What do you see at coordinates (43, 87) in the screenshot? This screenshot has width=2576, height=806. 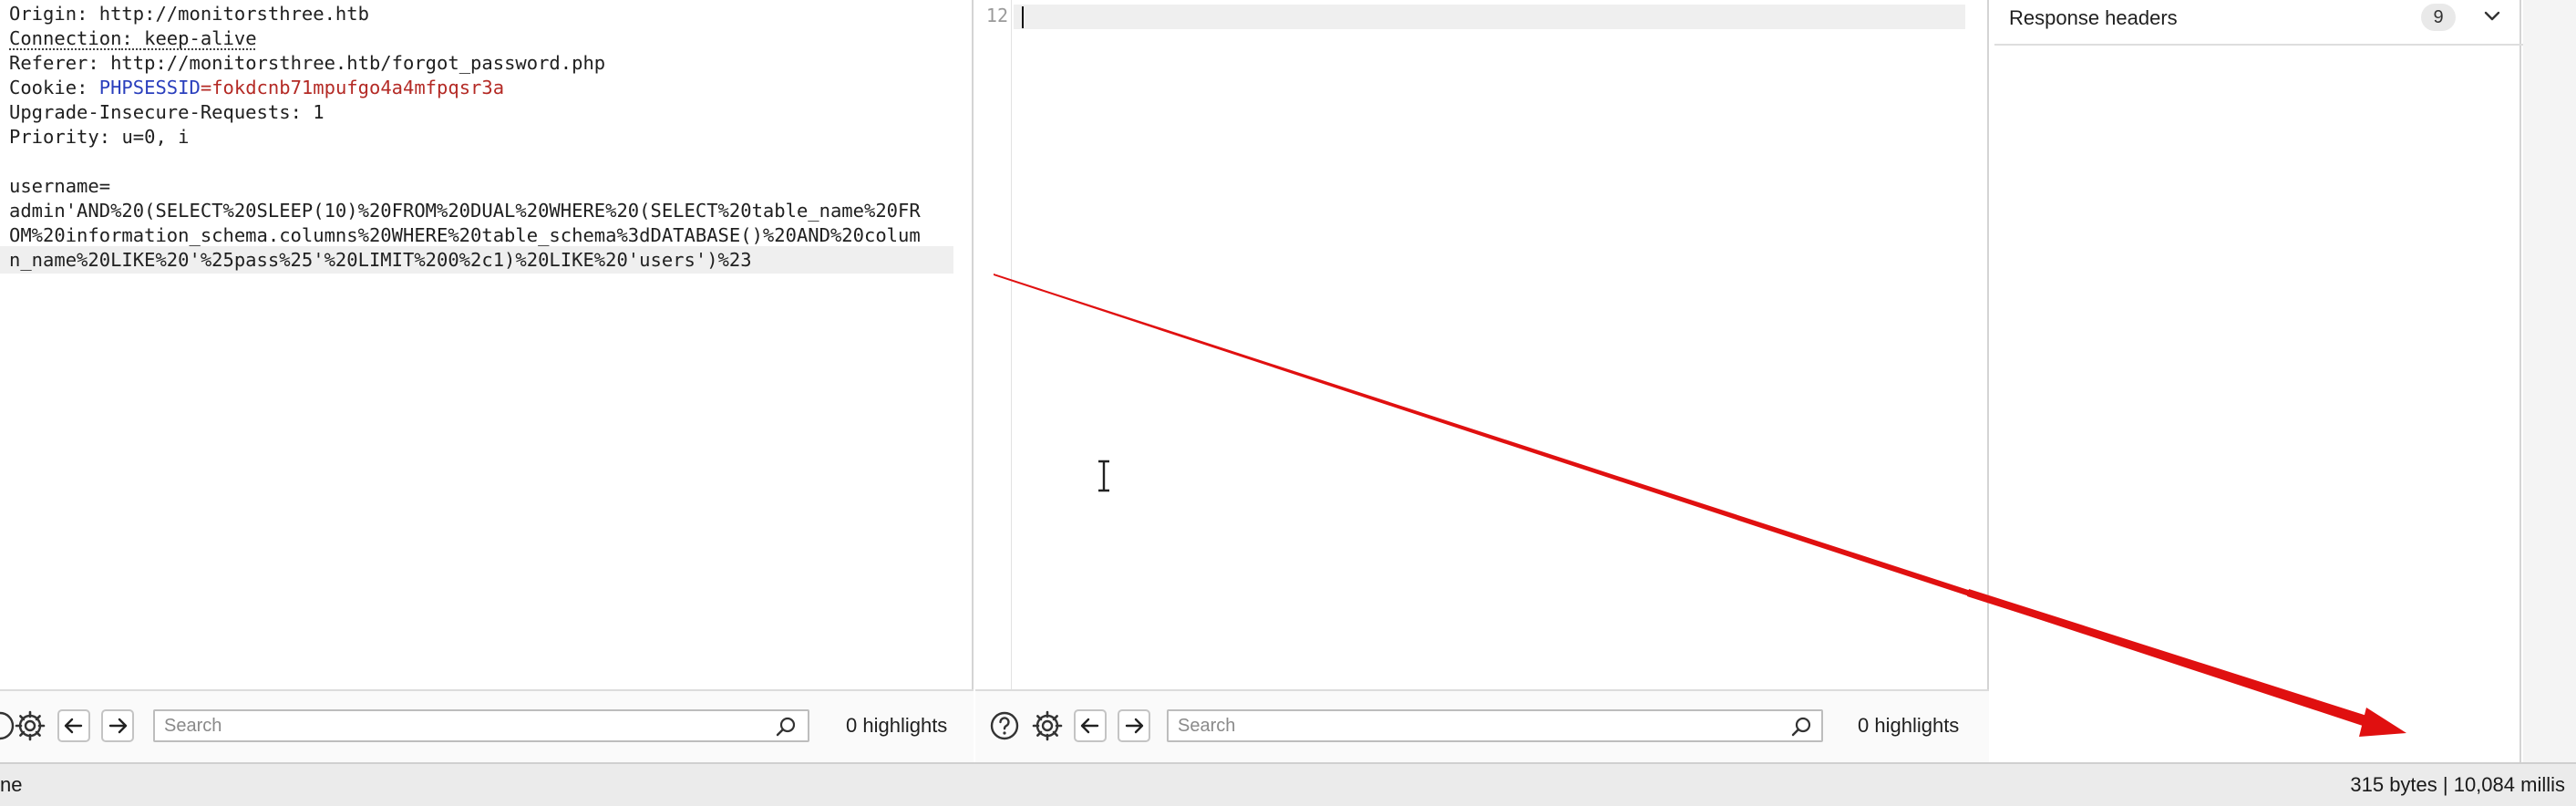 I see `header-name: Cookie` at bounding box center [43, 87].